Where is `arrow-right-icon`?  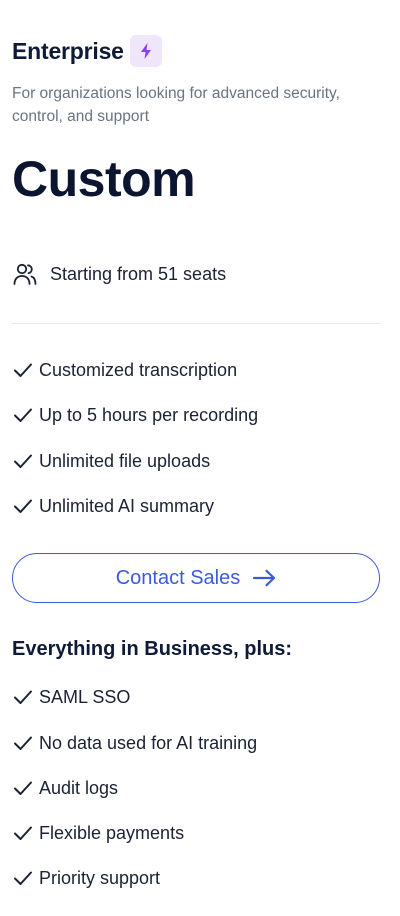 arrow-right-icon is located at coordinates (264, 578).